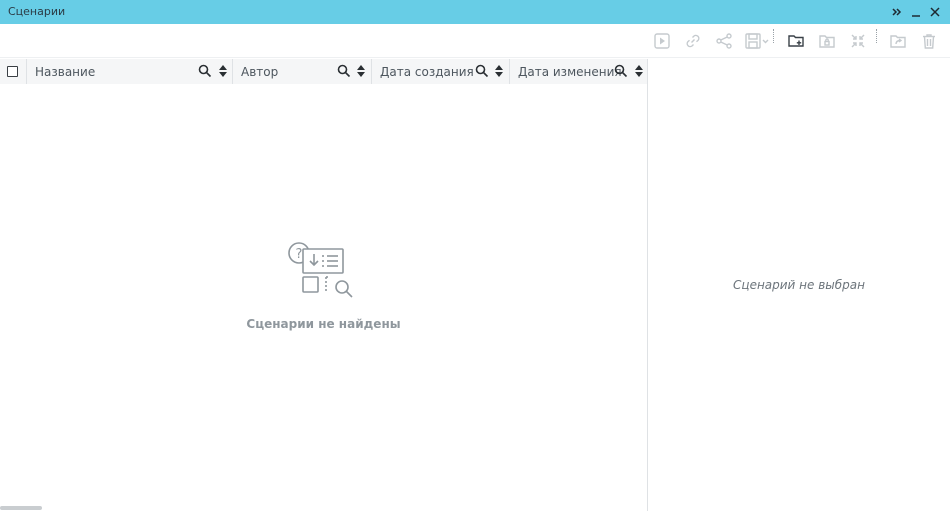 This screenshot has height=511, width=950. I want to click on open-folder-button, so click(898, 41).